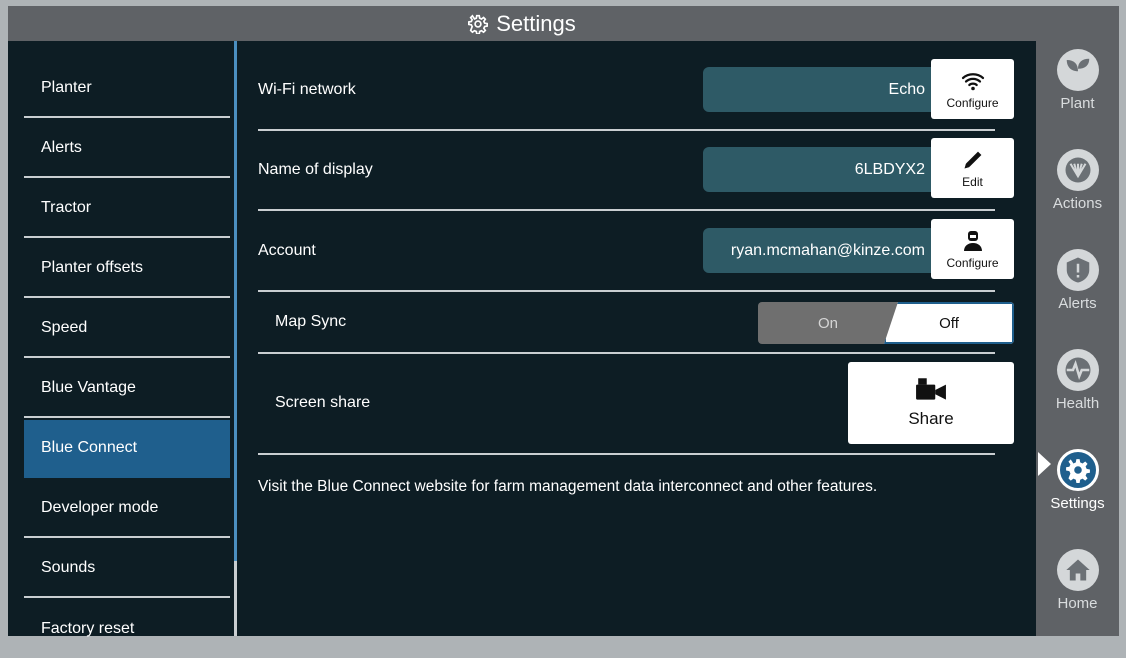  What do you see at coordinates (818, 89) in the screenshot?
I see `wifi-network-field: Echo` at bounding box center [818, 89].